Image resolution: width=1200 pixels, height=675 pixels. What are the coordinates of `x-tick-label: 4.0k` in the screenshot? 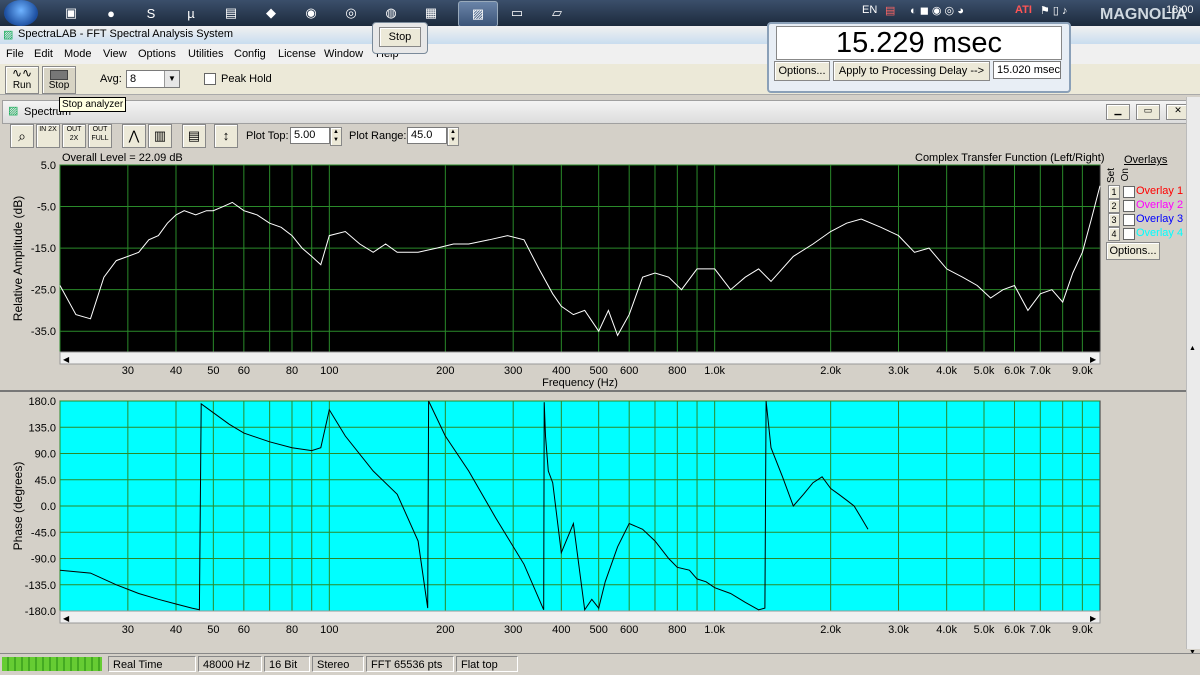 It's located at (946, 630).